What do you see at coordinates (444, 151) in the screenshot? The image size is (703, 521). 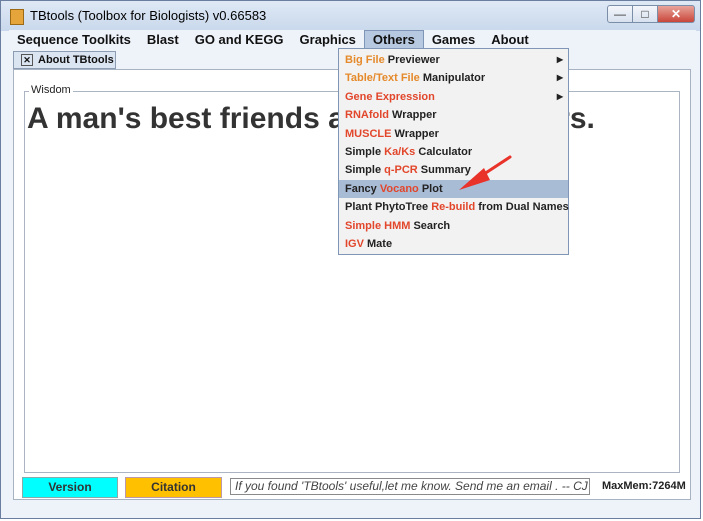 I see `menu-item-suffix: Calculator` at bounding box center [444, 151].